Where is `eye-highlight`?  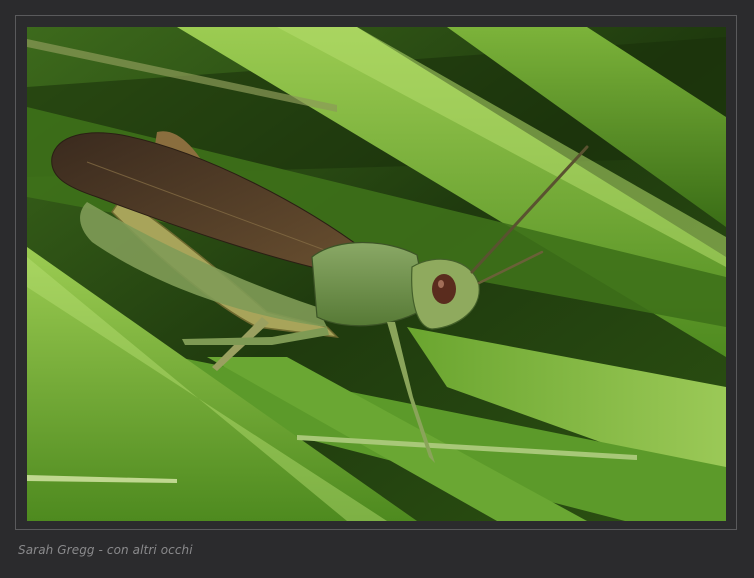 eye-highlight is located at coordinates (441, 284).